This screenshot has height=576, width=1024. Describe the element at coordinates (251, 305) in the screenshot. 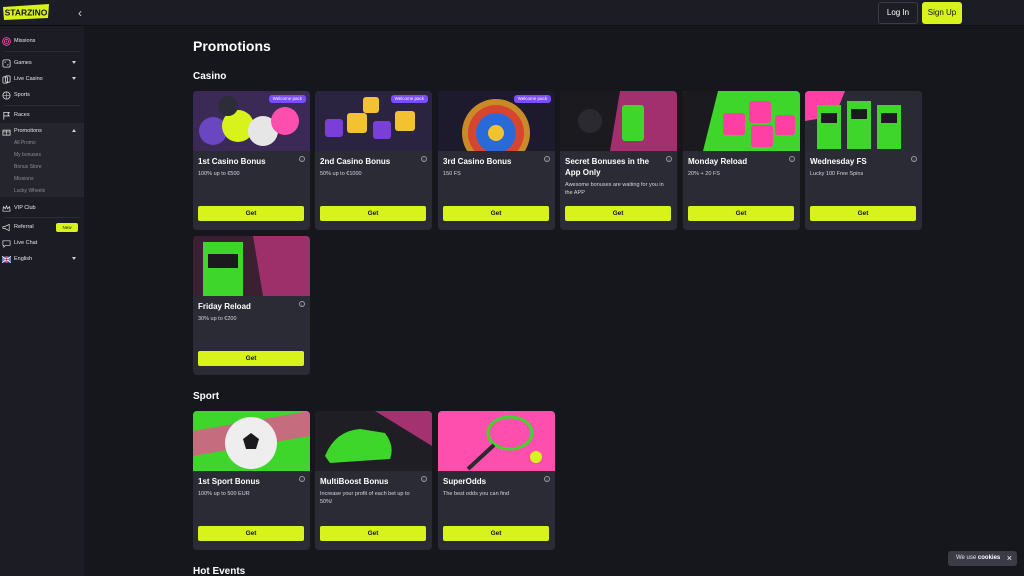

I see `promo-card: Friday Reload i 30% up to €200 Get` at that location.